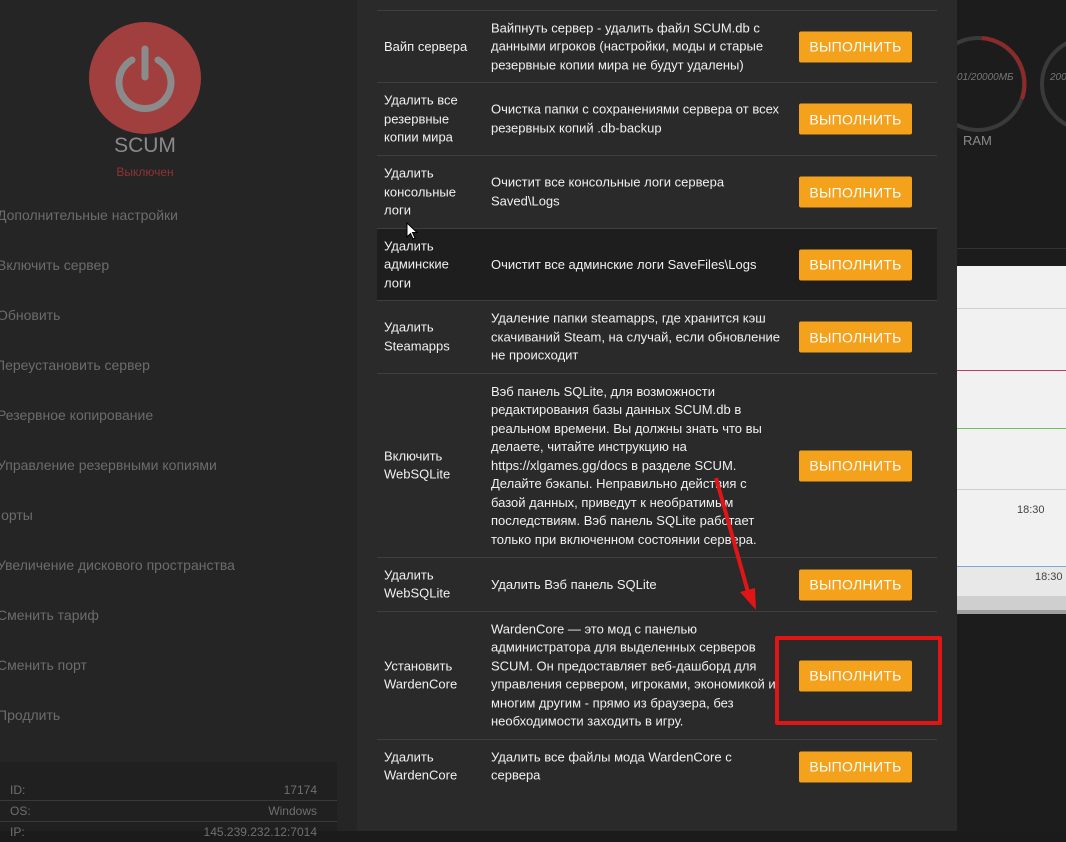  I want to click on info-row-ip: IP: 145.239.232.12:7014, so click(168, 832).